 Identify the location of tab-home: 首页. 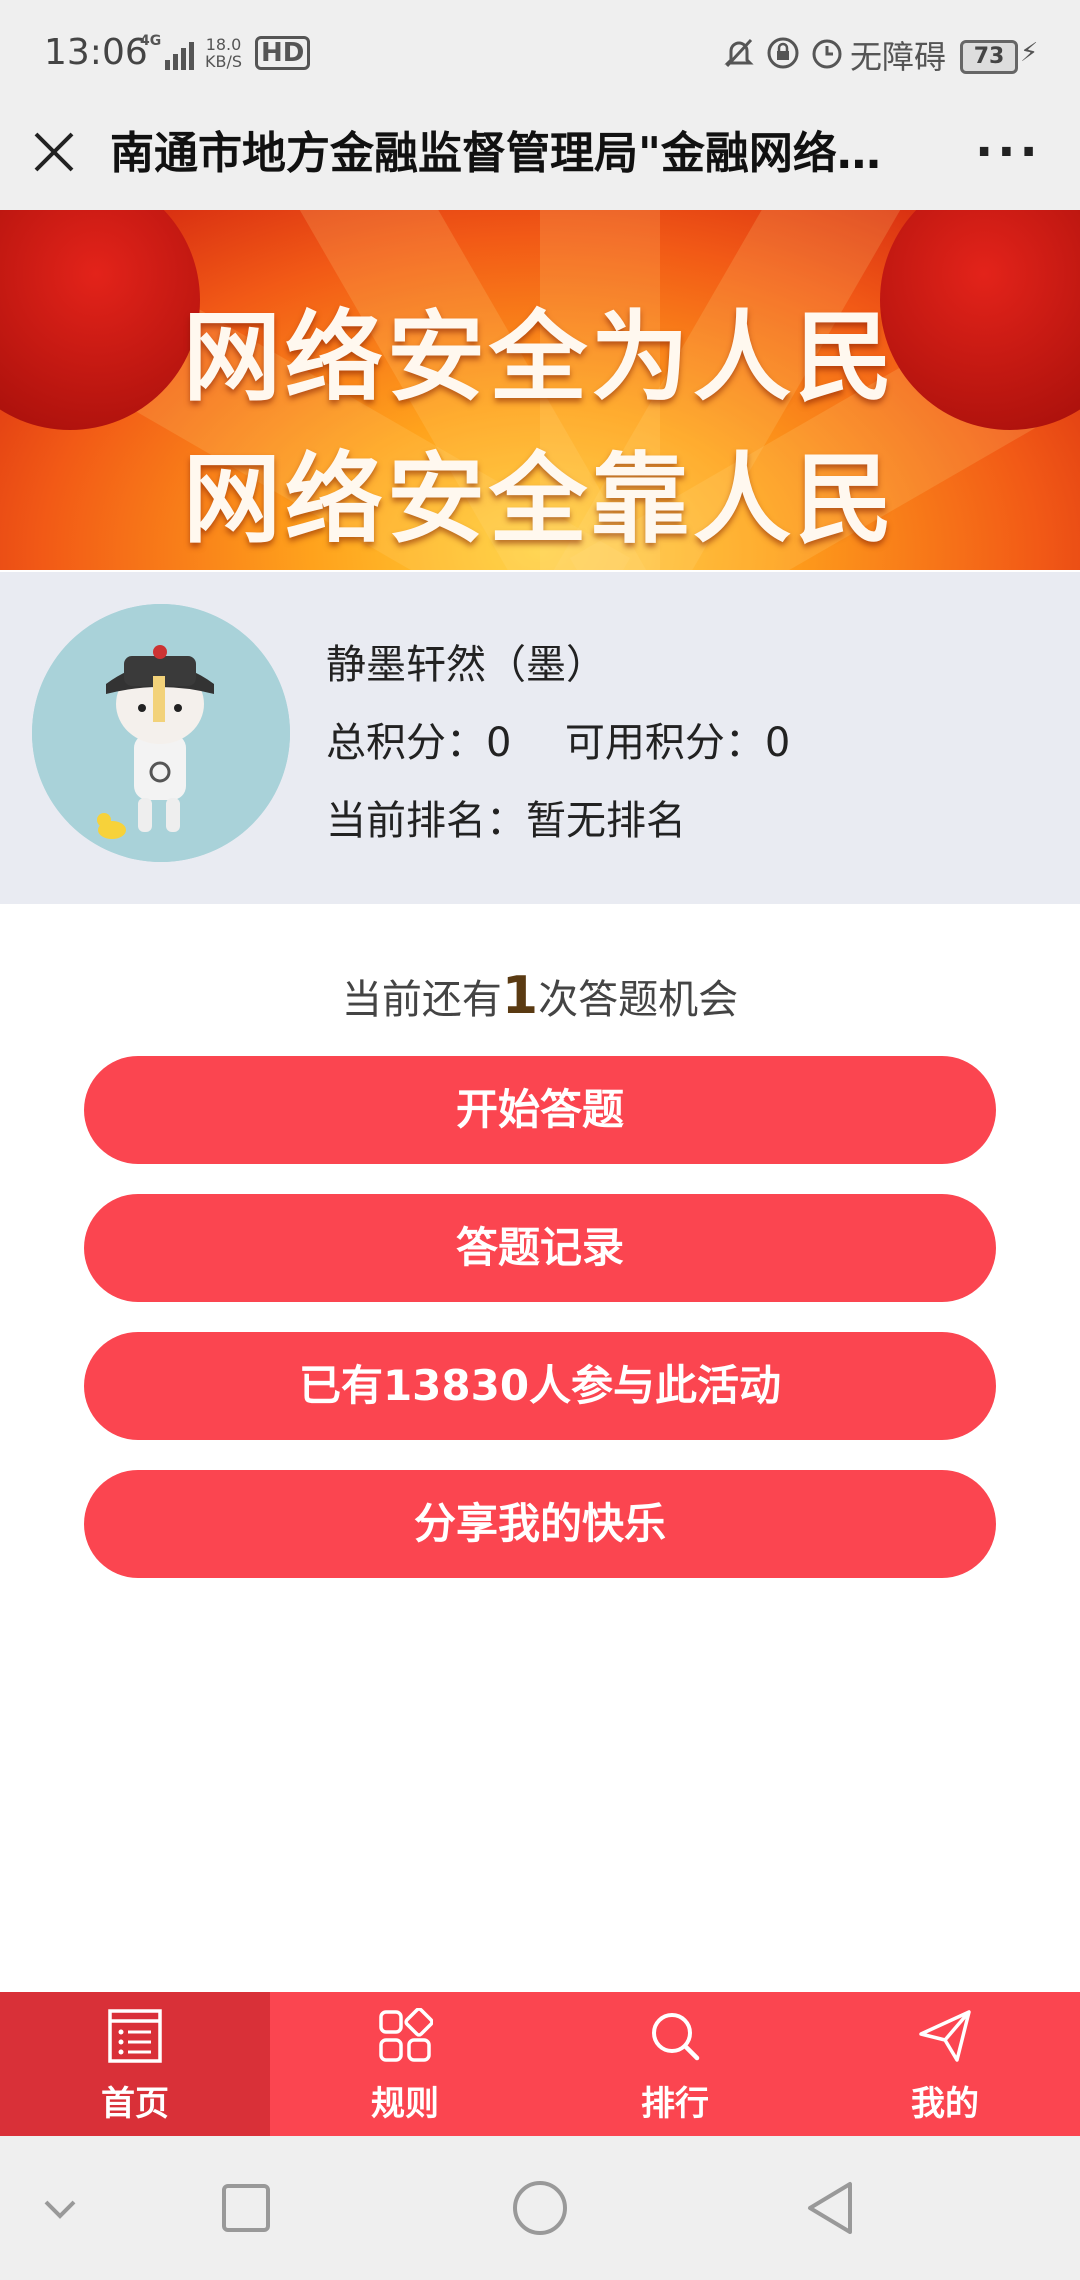
(135, 2064).